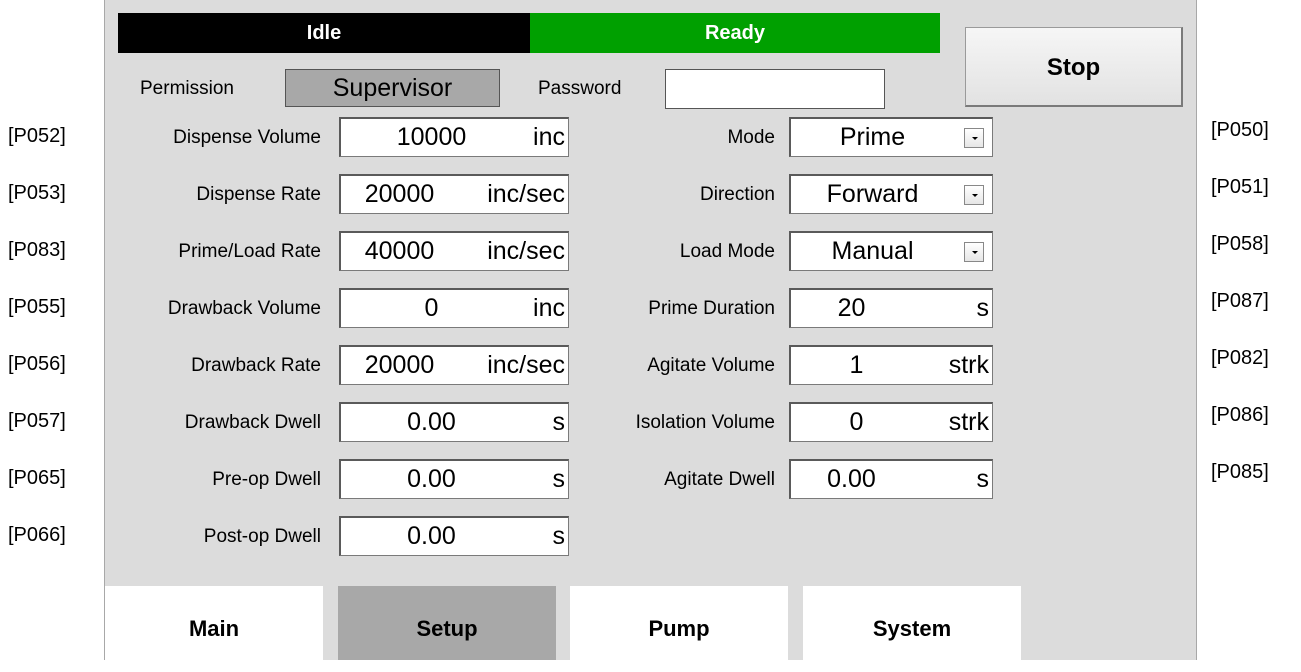 This screenshot has height=672, width=1301. I want to click on select-direction: Forward, so click(891, 194).